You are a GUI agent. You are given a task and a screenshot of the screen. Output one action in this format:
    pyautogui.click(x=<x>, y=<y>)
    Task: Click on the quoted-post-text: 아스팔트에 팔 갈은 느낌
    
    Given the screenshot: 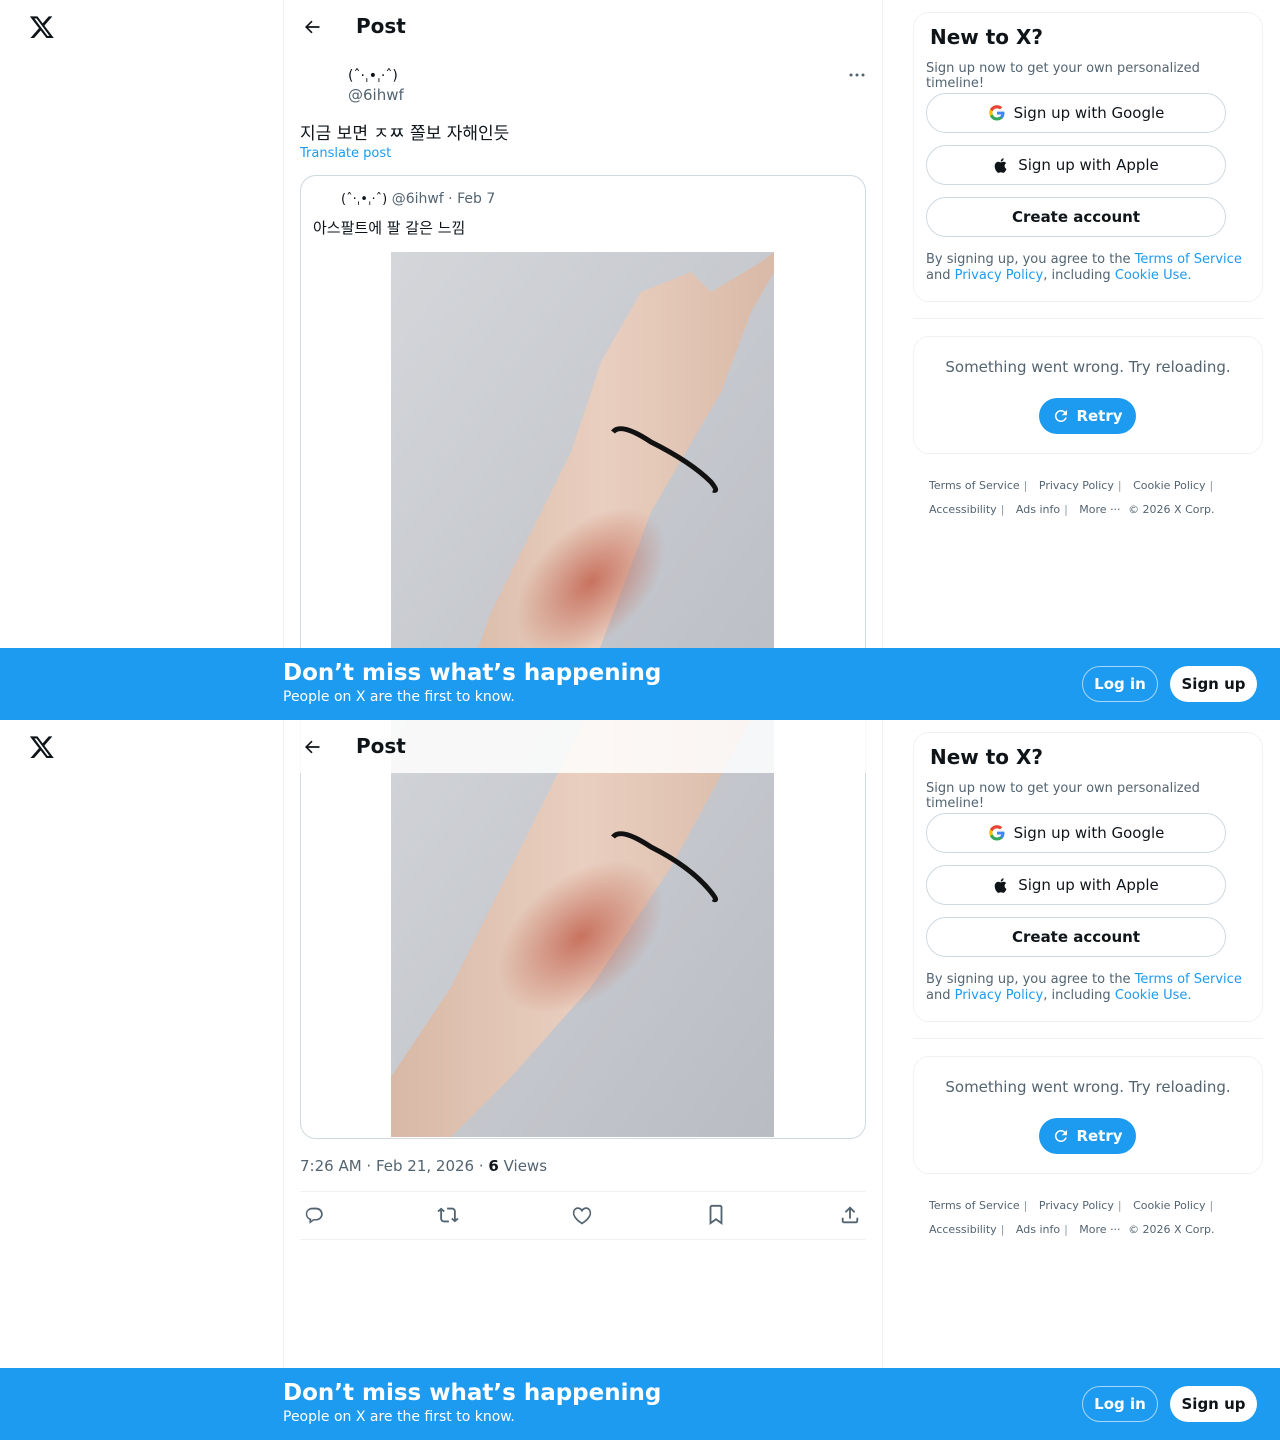 What is the action you would take?
    pyautogui.click(x=389, y=228)
    